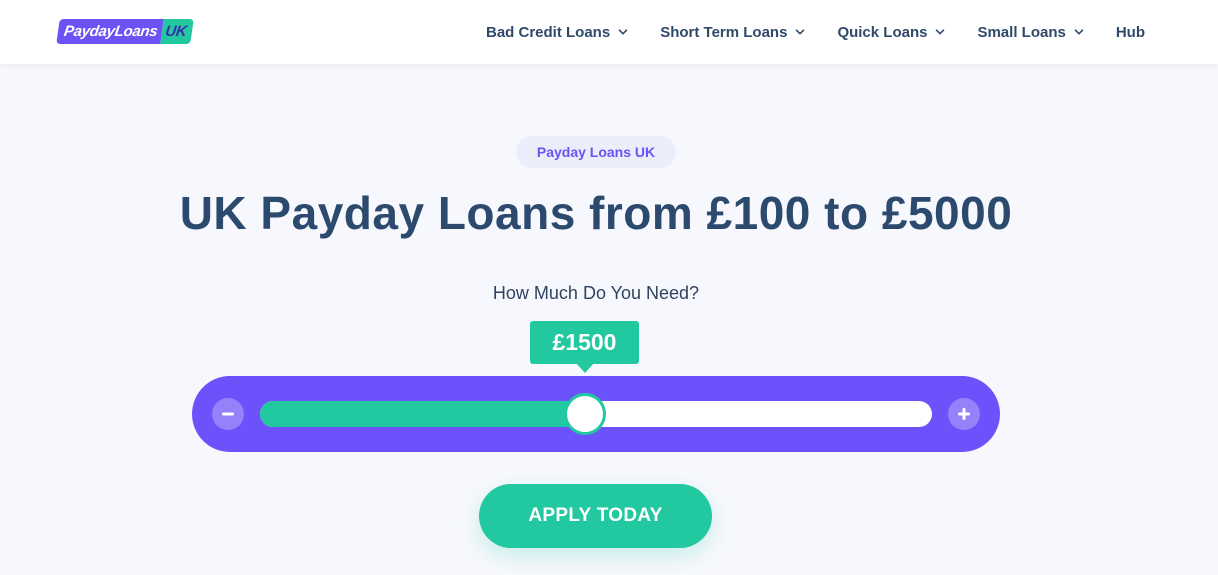  Describe the element at coordinates (585, 414) in the screenshot. I see `slider-thumb` at that location.